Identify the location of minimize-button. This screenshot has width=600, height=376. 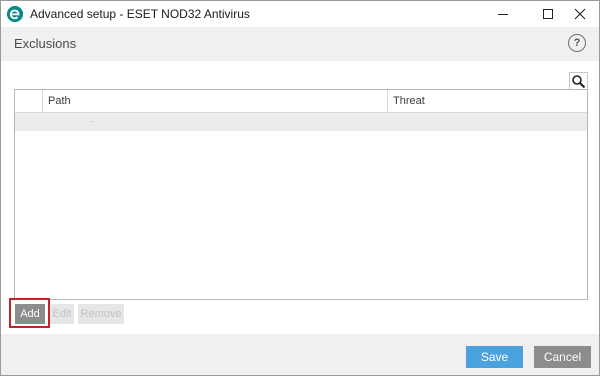
(503, 14).